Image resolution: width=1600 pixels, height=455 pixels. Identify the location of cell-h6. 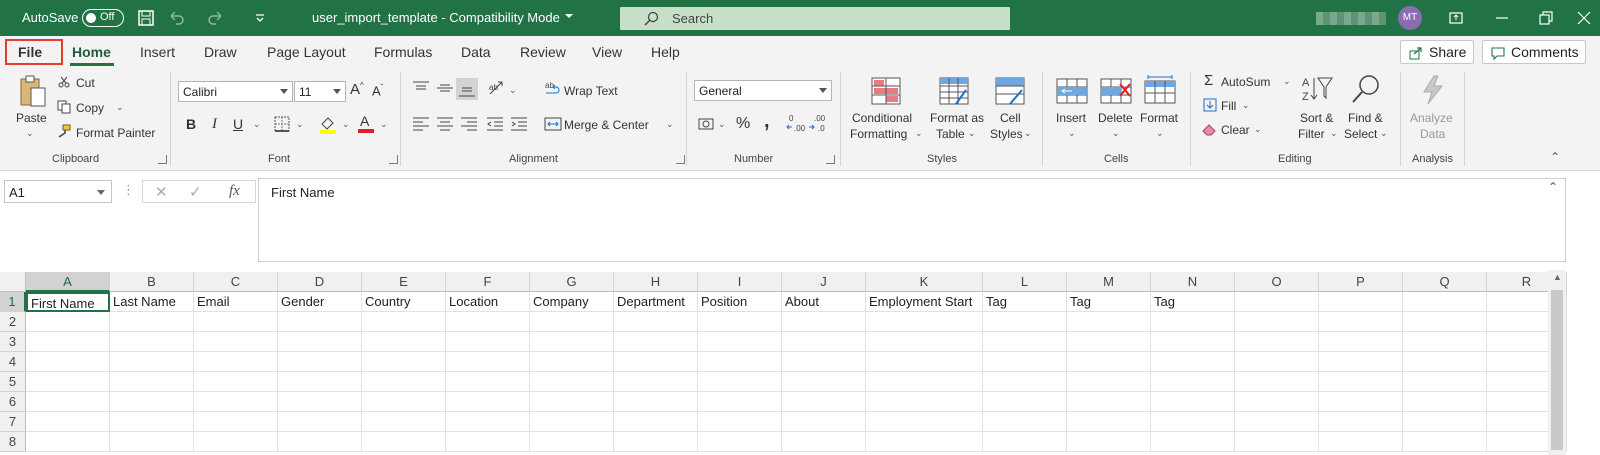
(656, 402).